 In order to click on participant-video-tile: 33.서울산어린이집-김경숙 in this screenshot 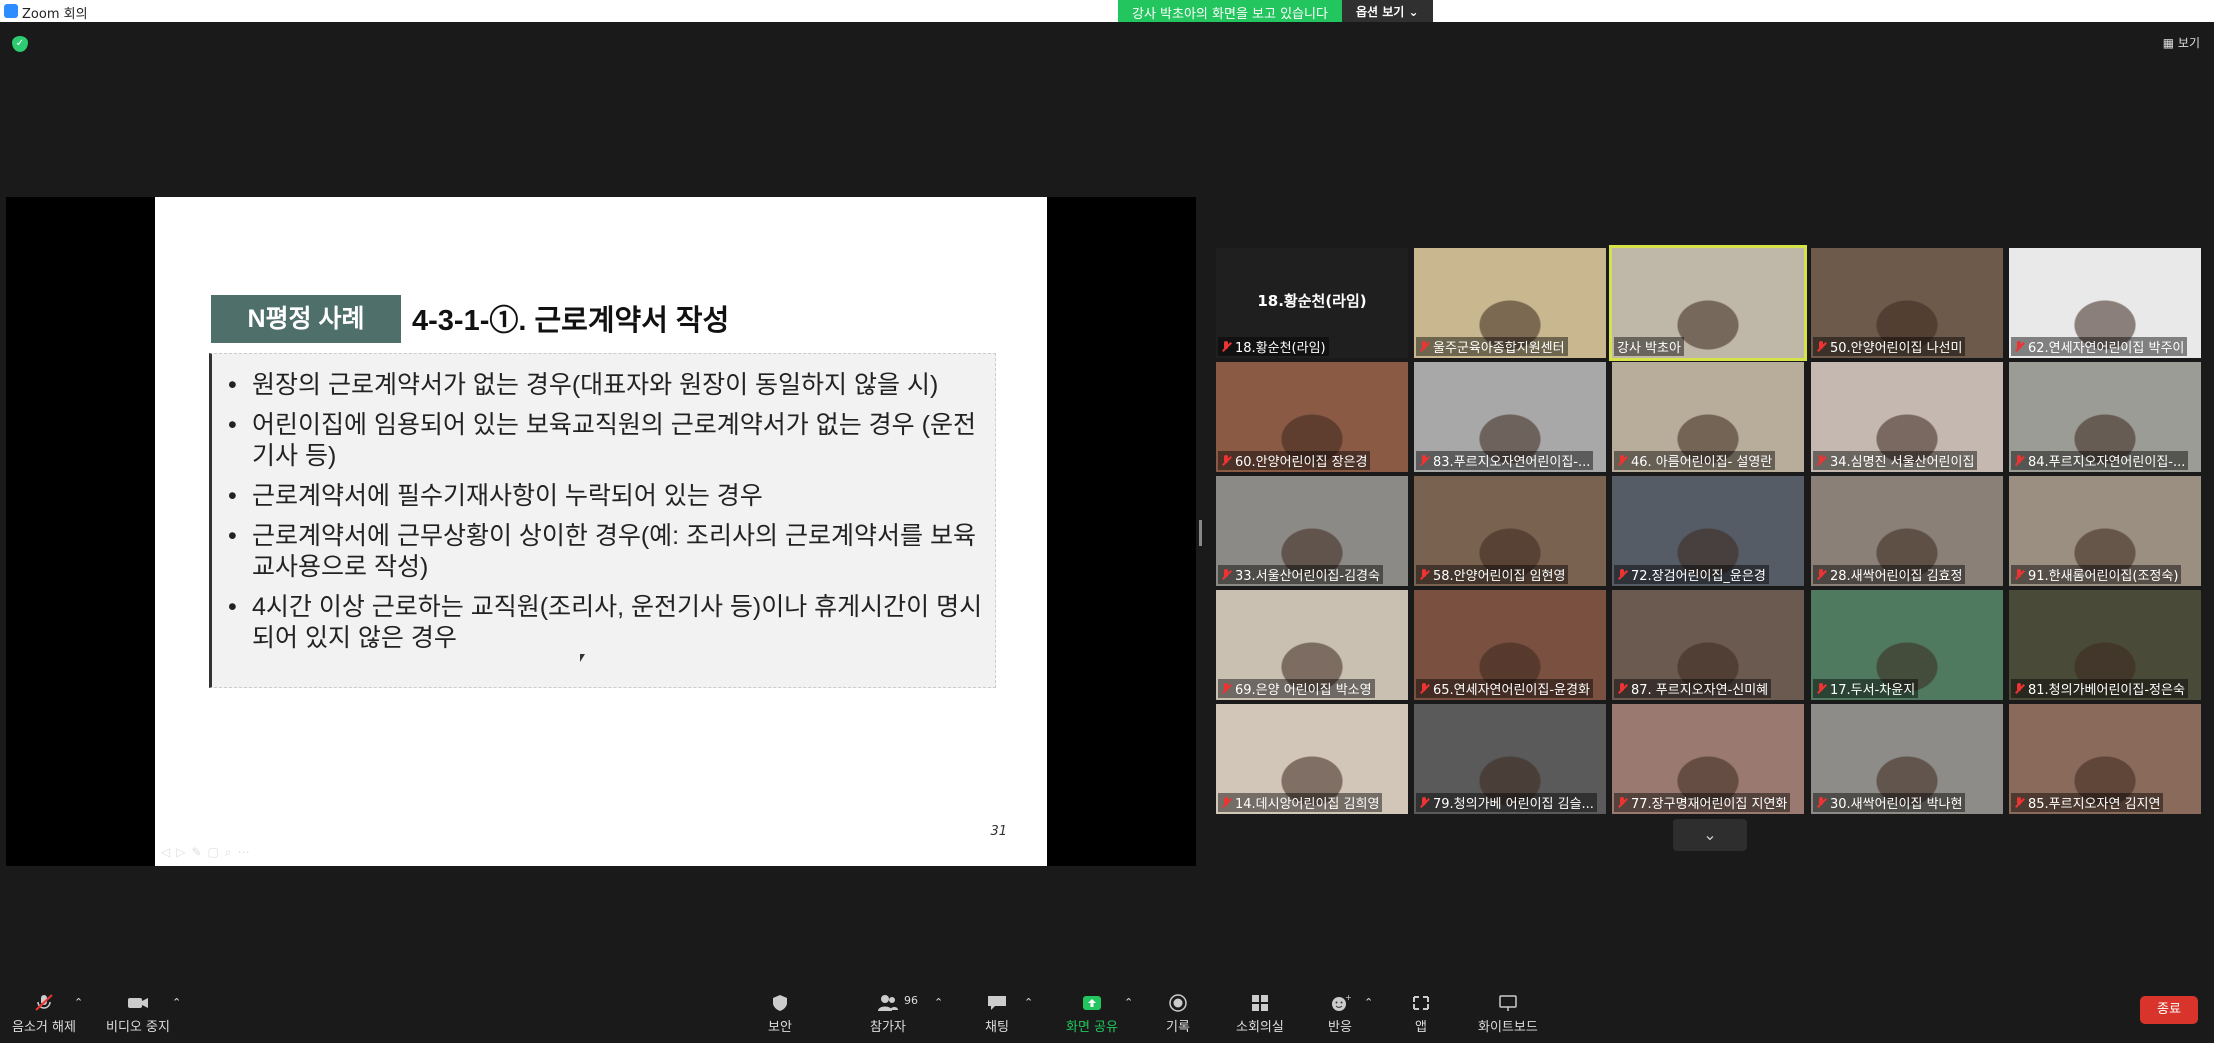, I will do `click(1312, 531)`.